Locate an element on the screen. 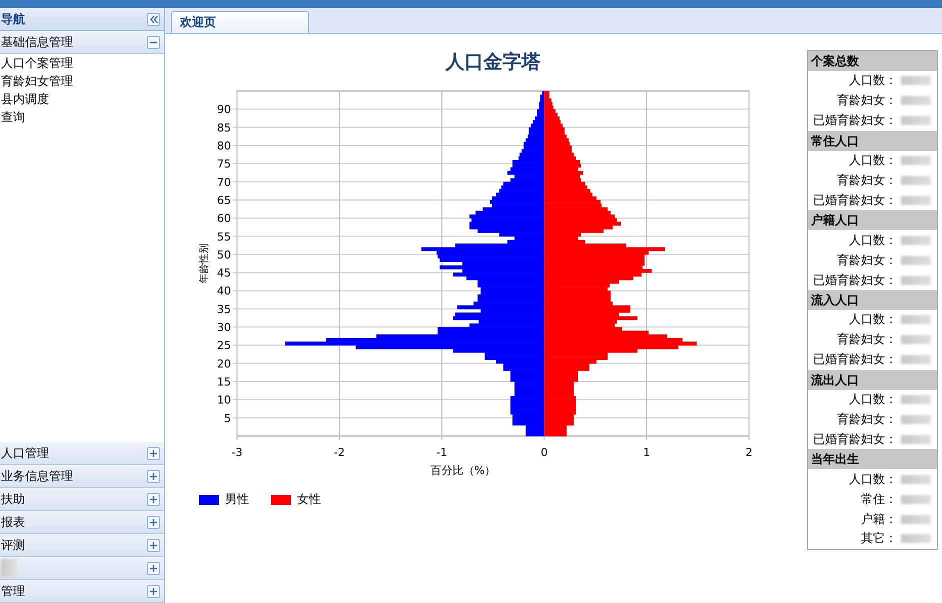  section-heading: 户籍人口 is located at coordinates (872, 220).